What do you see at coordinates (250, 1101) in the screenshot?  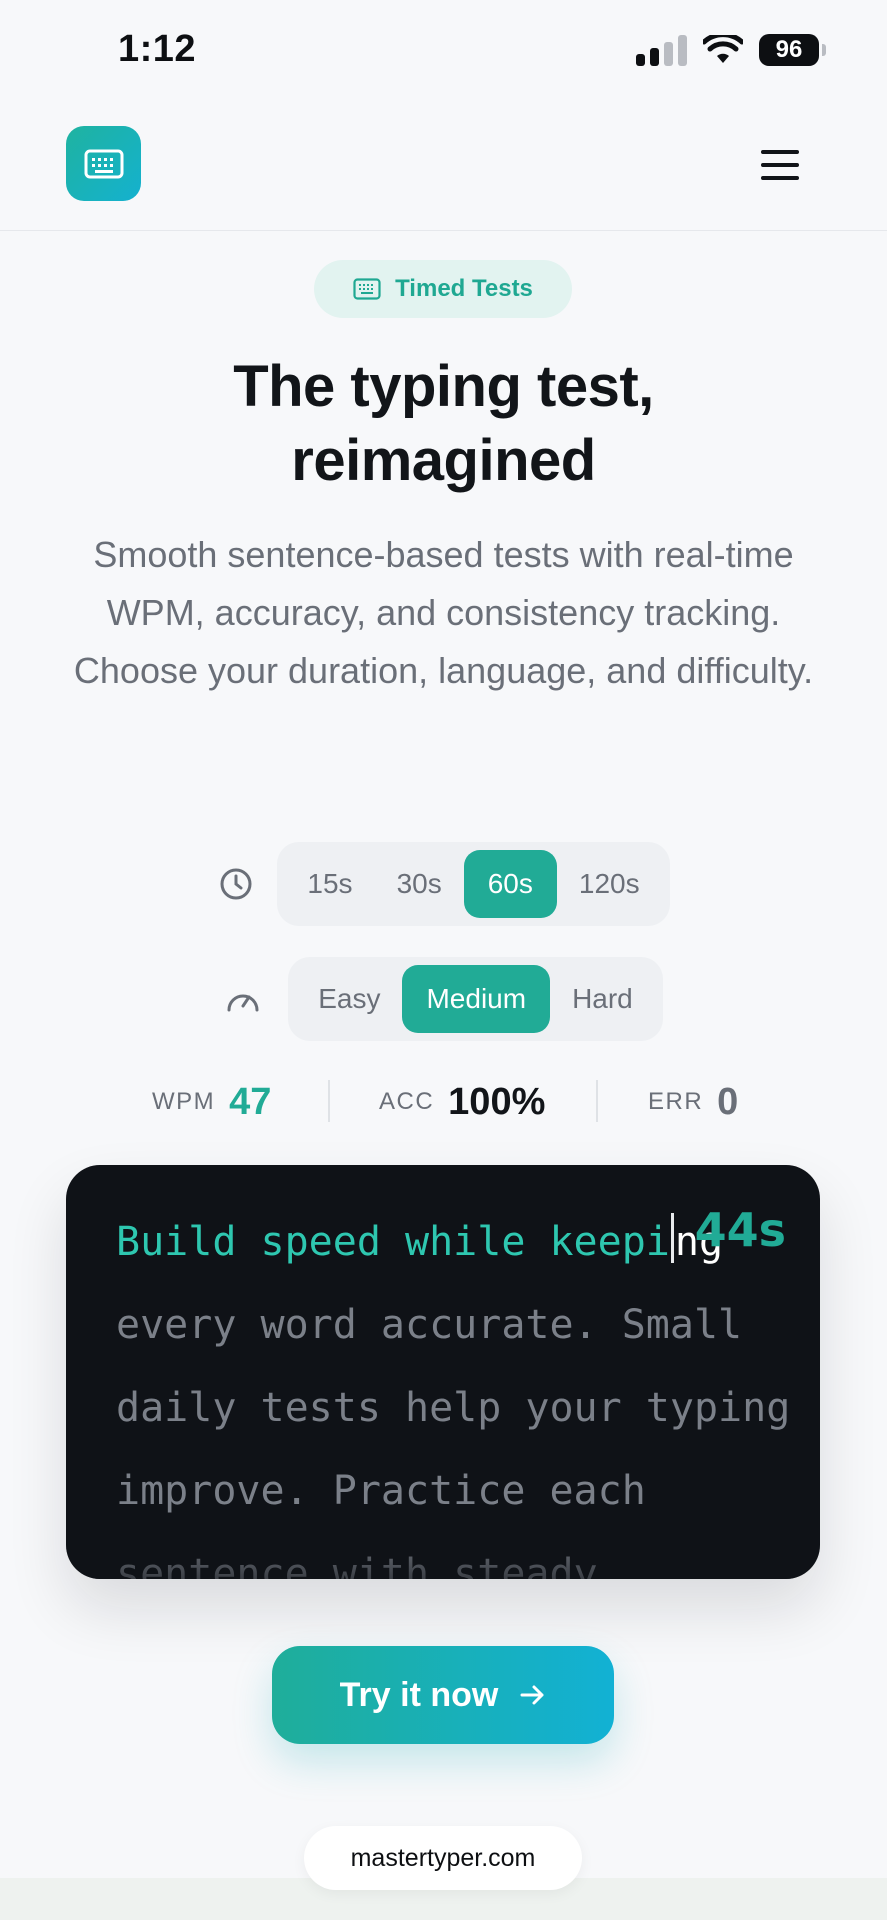 I see `wpm-value: 47` at bounding box center [250, 1101].